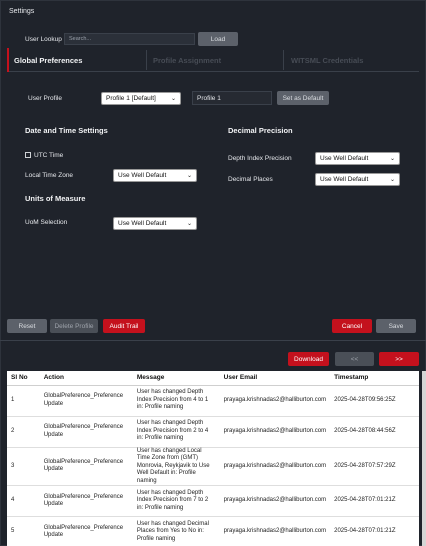 Image resolution: width=426 pixels, height=546 pixels. What do you see at coordinates (374, 401) in the screenshot?
I see `cell-timestamp: 2025-04-28T09:56:25Z` at bounding box center [374, 401].